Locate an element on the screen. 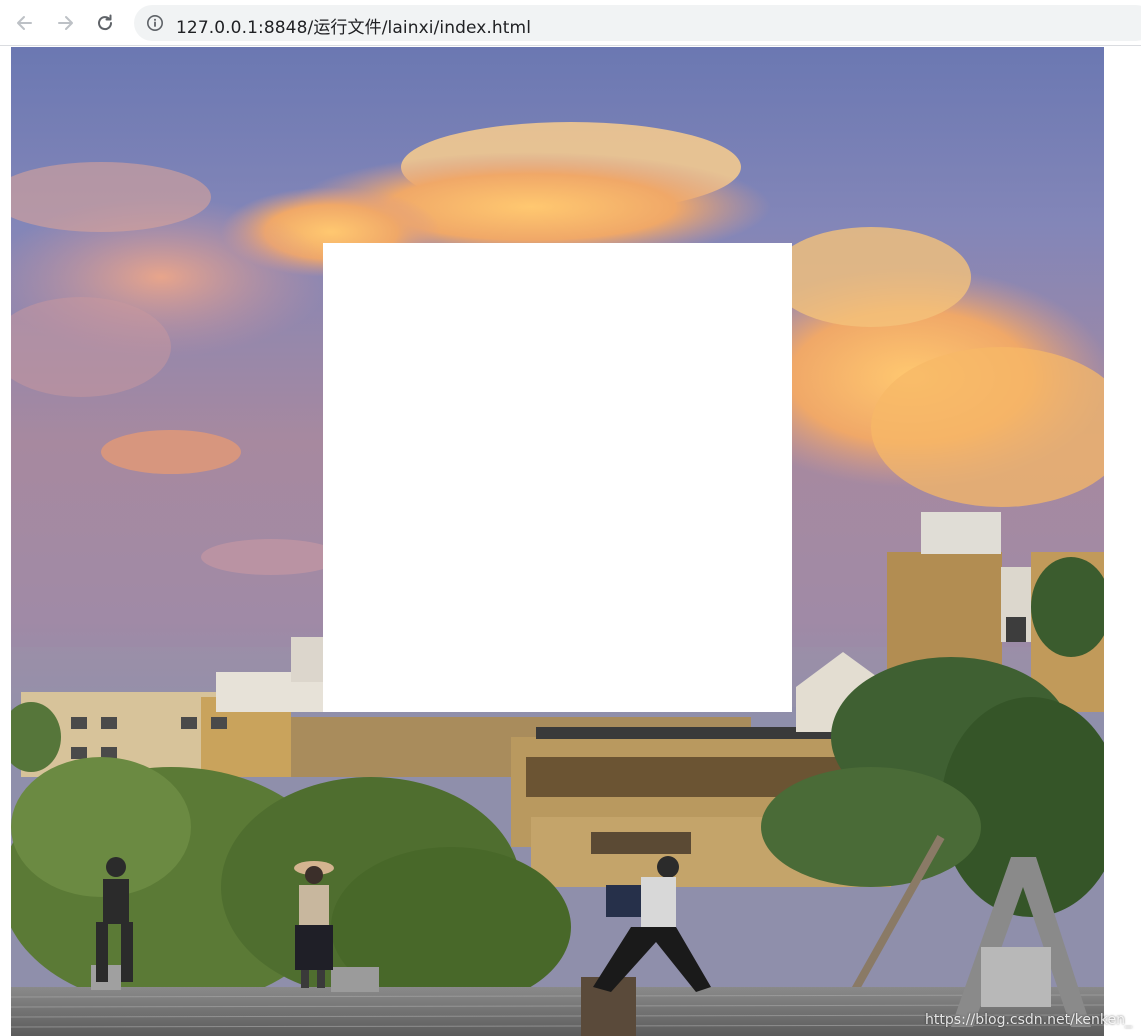 The width and height of the screenshot is (1141, 1036). reload-button is located at coordinates (105, 23).